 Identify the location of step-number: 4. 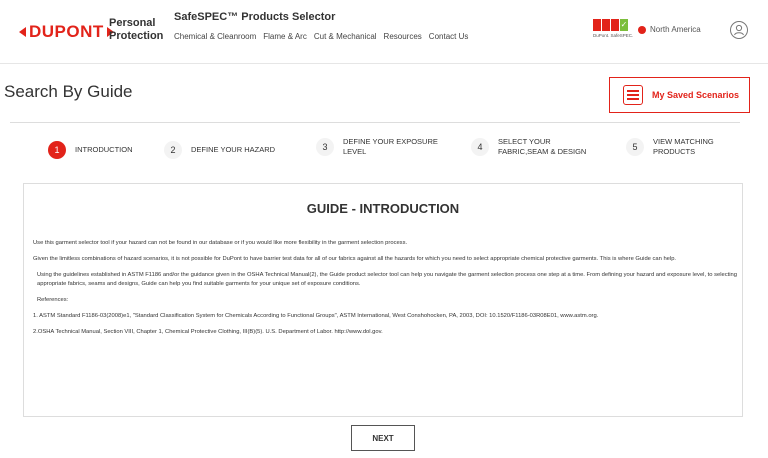
(480, 147).